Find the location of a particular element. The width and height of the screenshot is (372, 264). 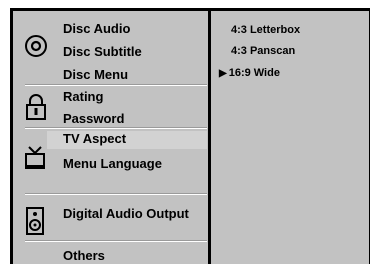

speaker-icon is located at coordinates (35, 221).